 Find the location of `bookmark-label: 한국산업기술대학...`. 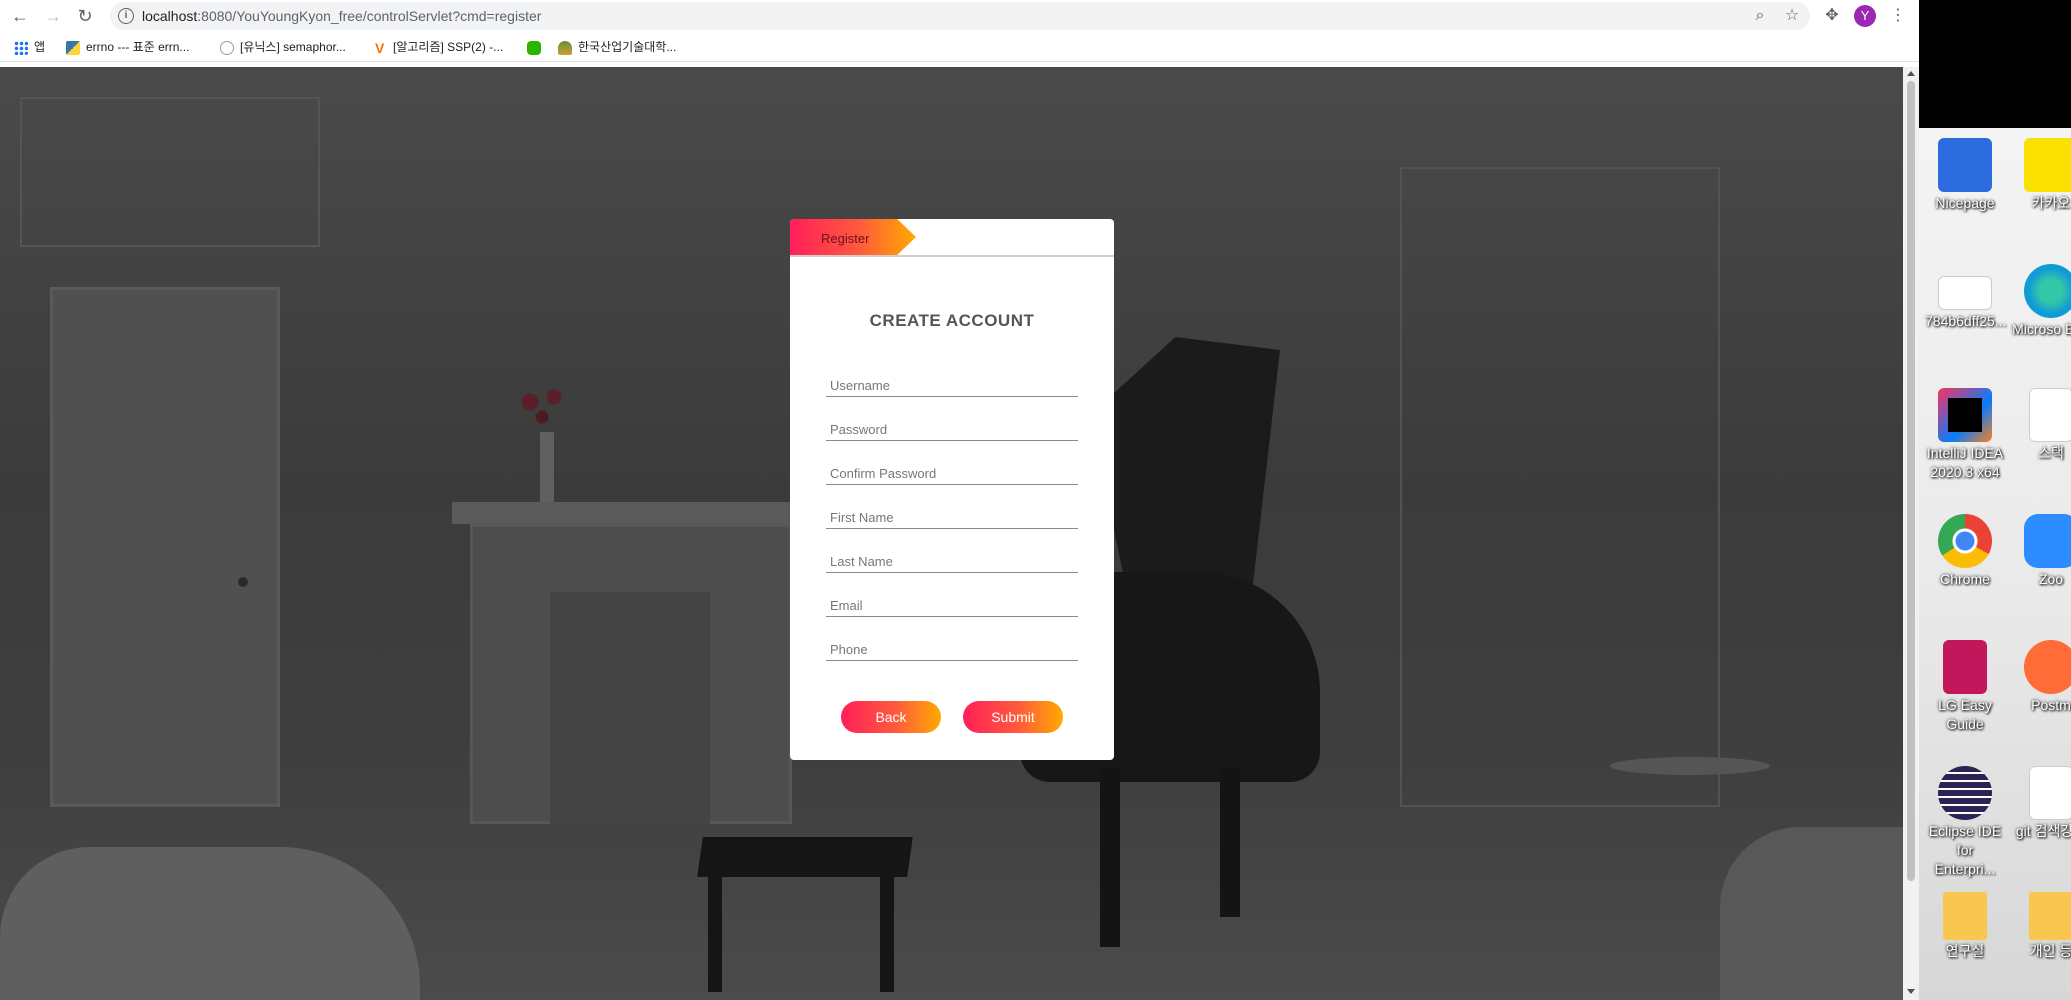

bookmark-label: 한국산업기술대학... is located at coordinates (627, 47).